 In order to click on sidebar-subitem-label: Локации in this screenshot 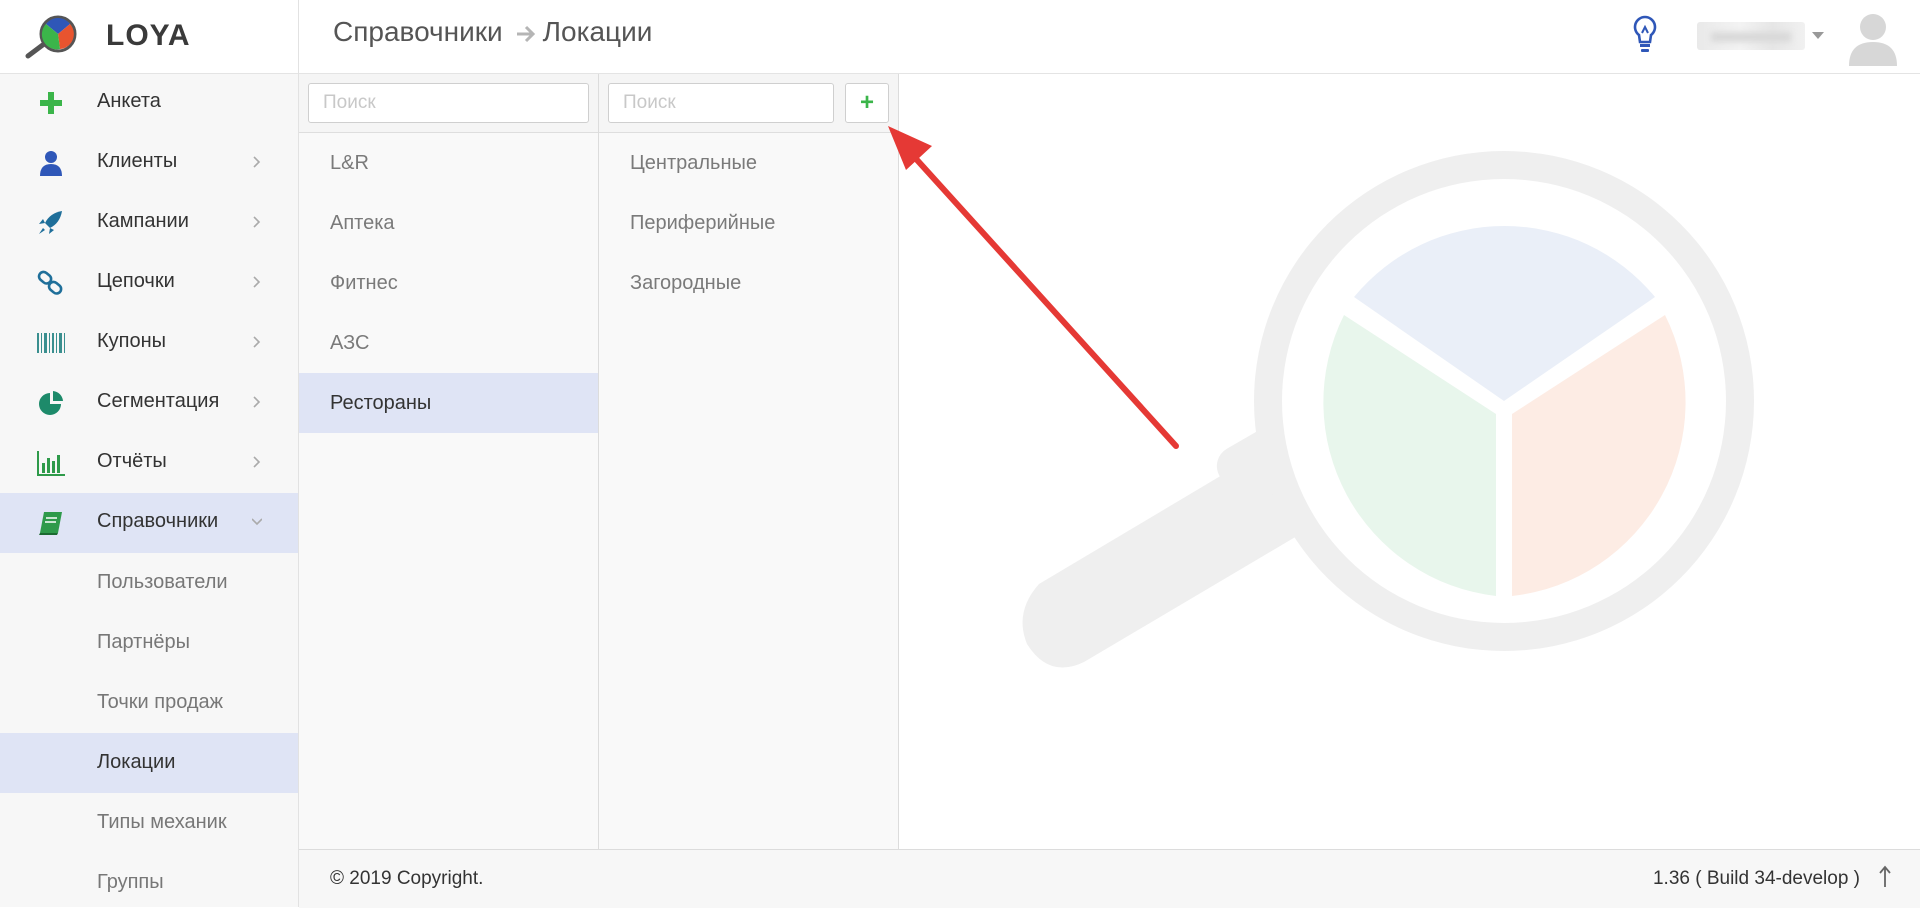, I will do `click(136, 762)`.